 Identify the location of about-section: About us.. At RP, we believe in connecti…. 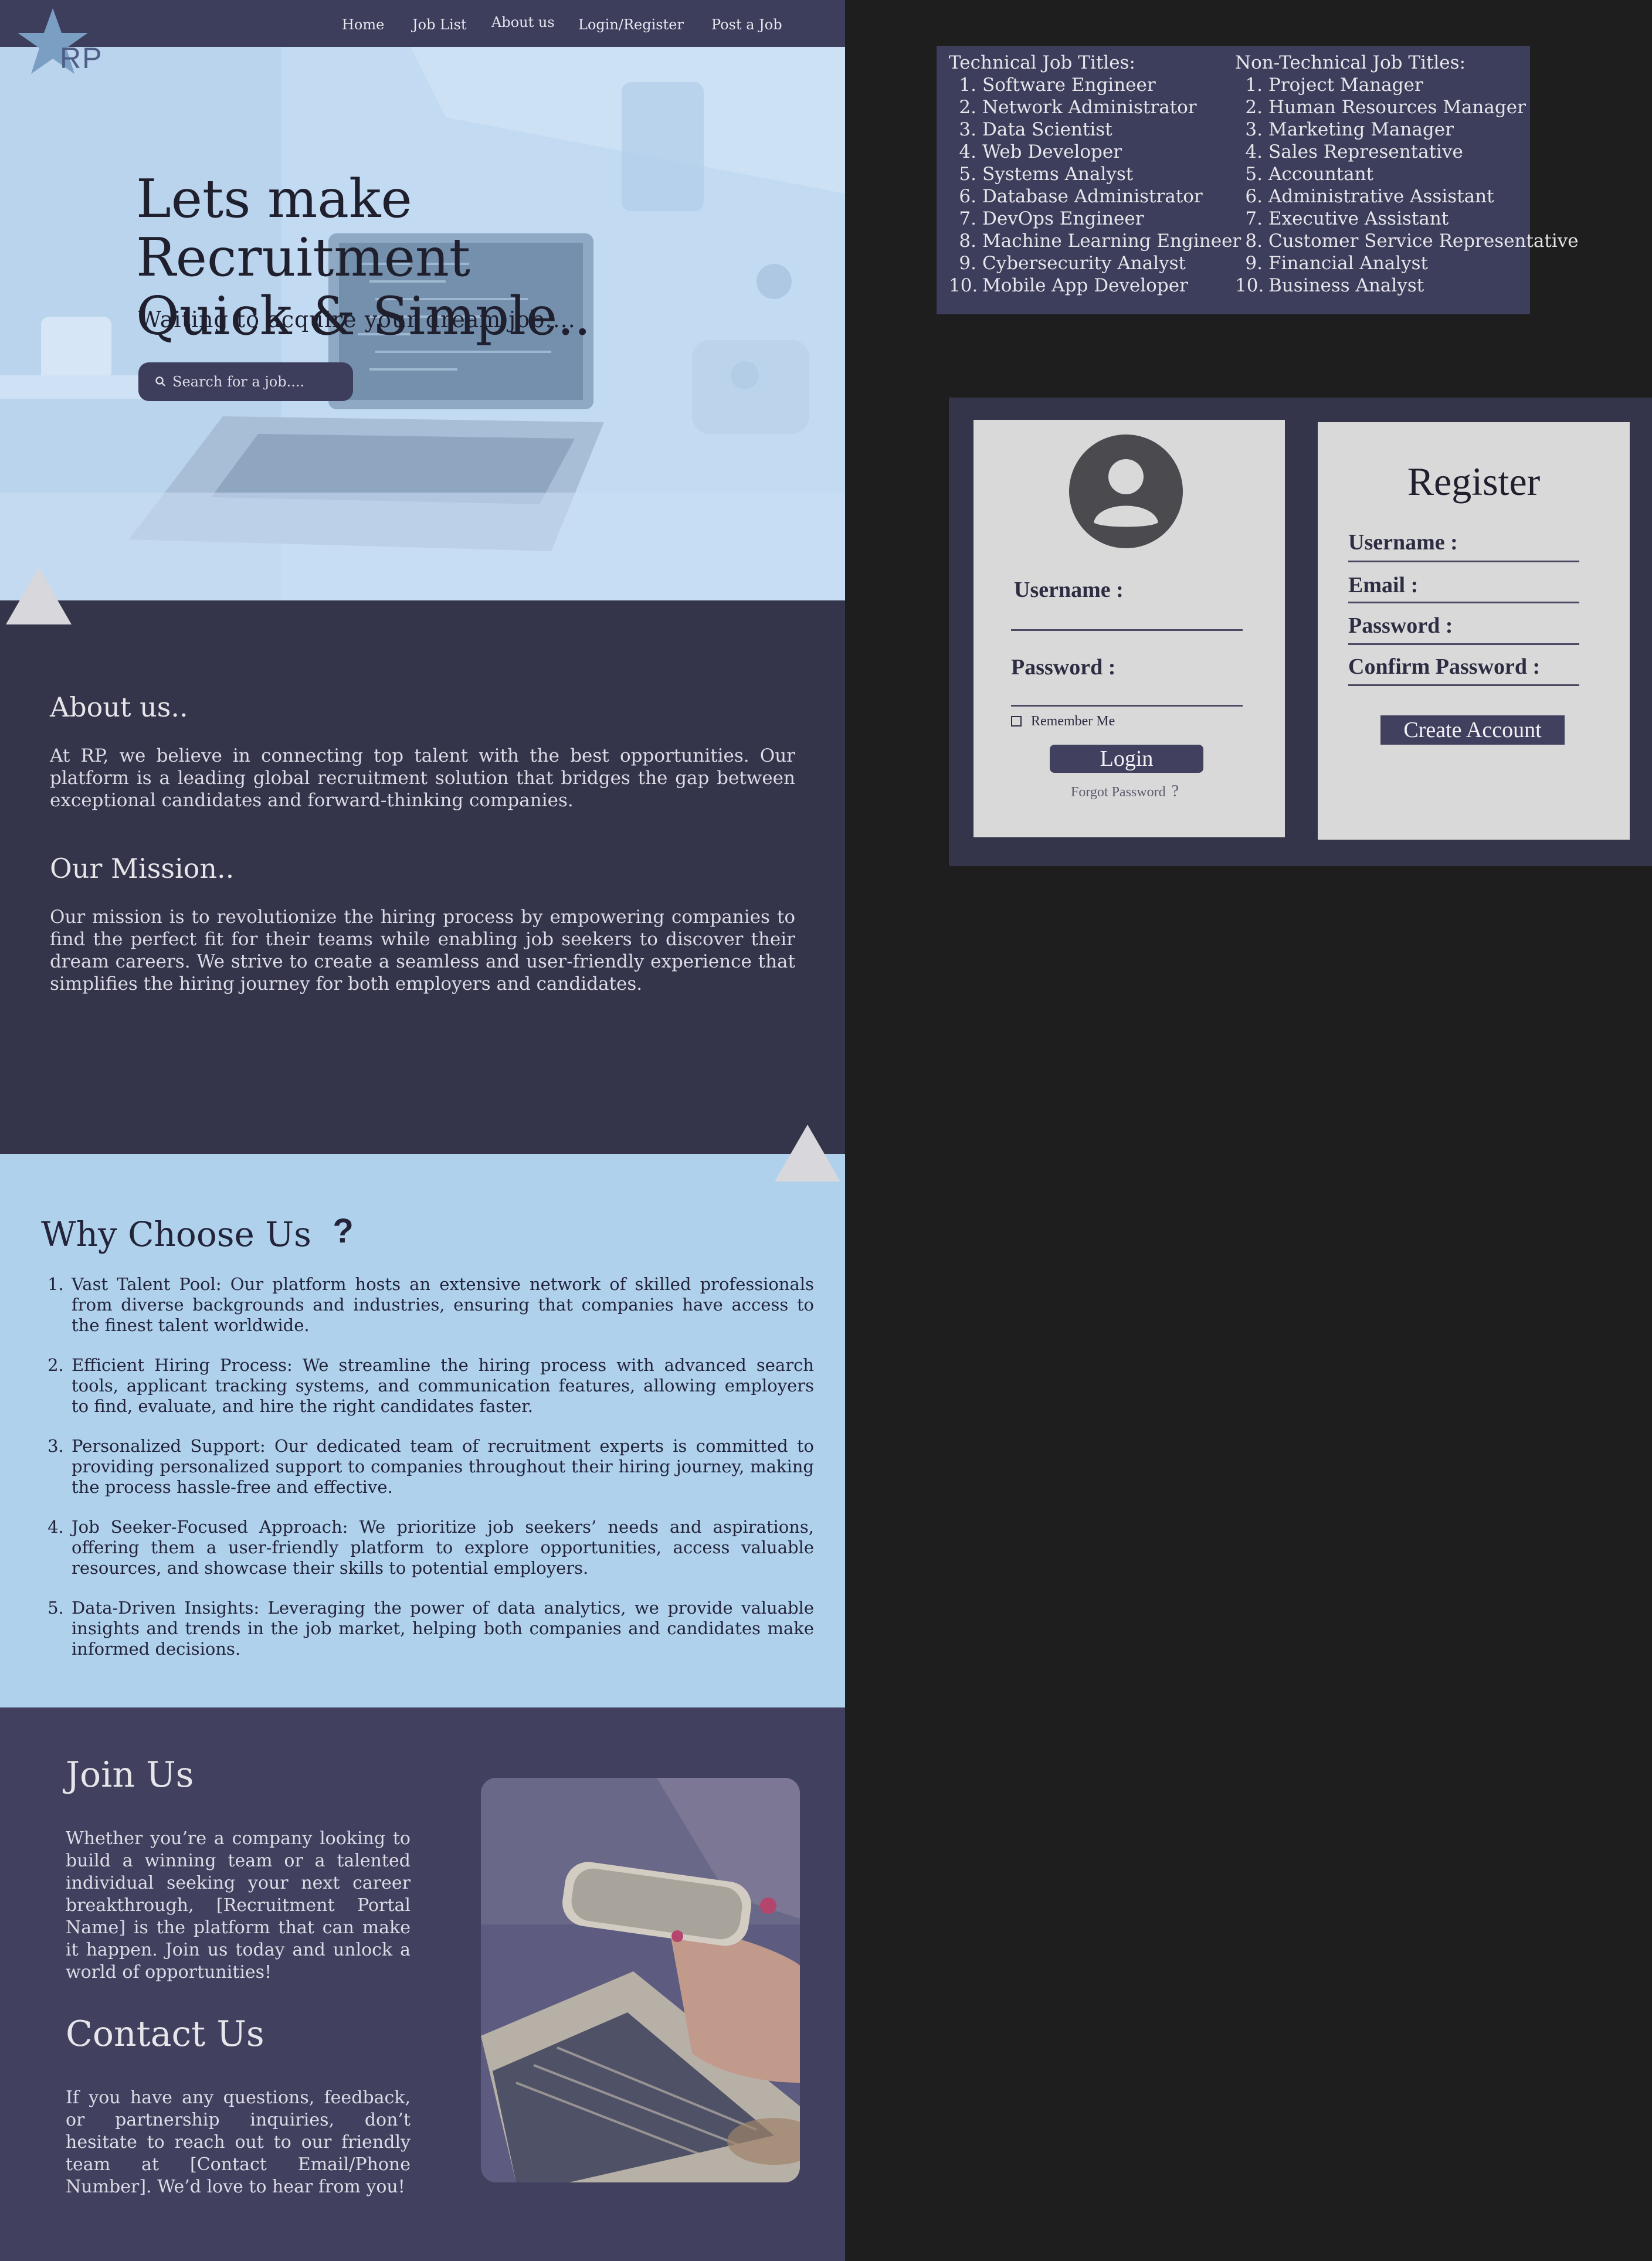
(422, 877).